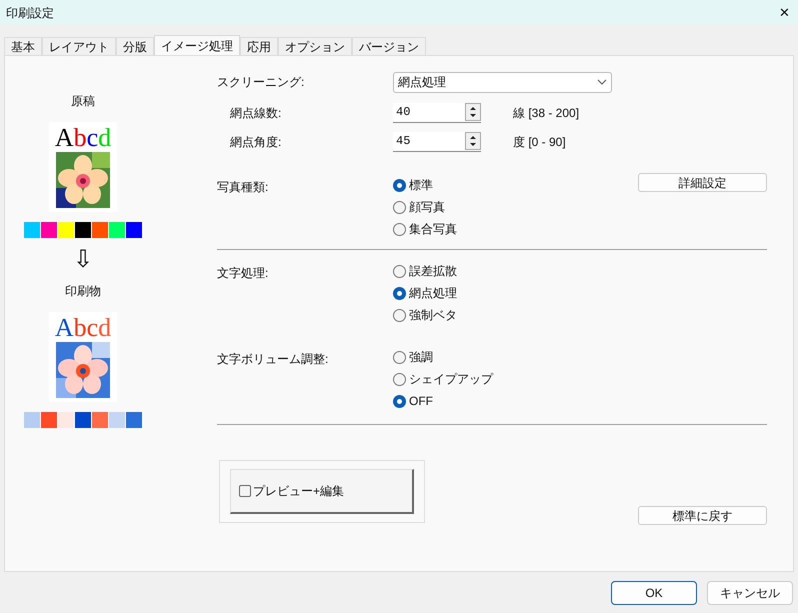  Describe the element at coordinates (702, 182) in the screenshot. I see `detail-settings-button: 詳細設定` at that location.